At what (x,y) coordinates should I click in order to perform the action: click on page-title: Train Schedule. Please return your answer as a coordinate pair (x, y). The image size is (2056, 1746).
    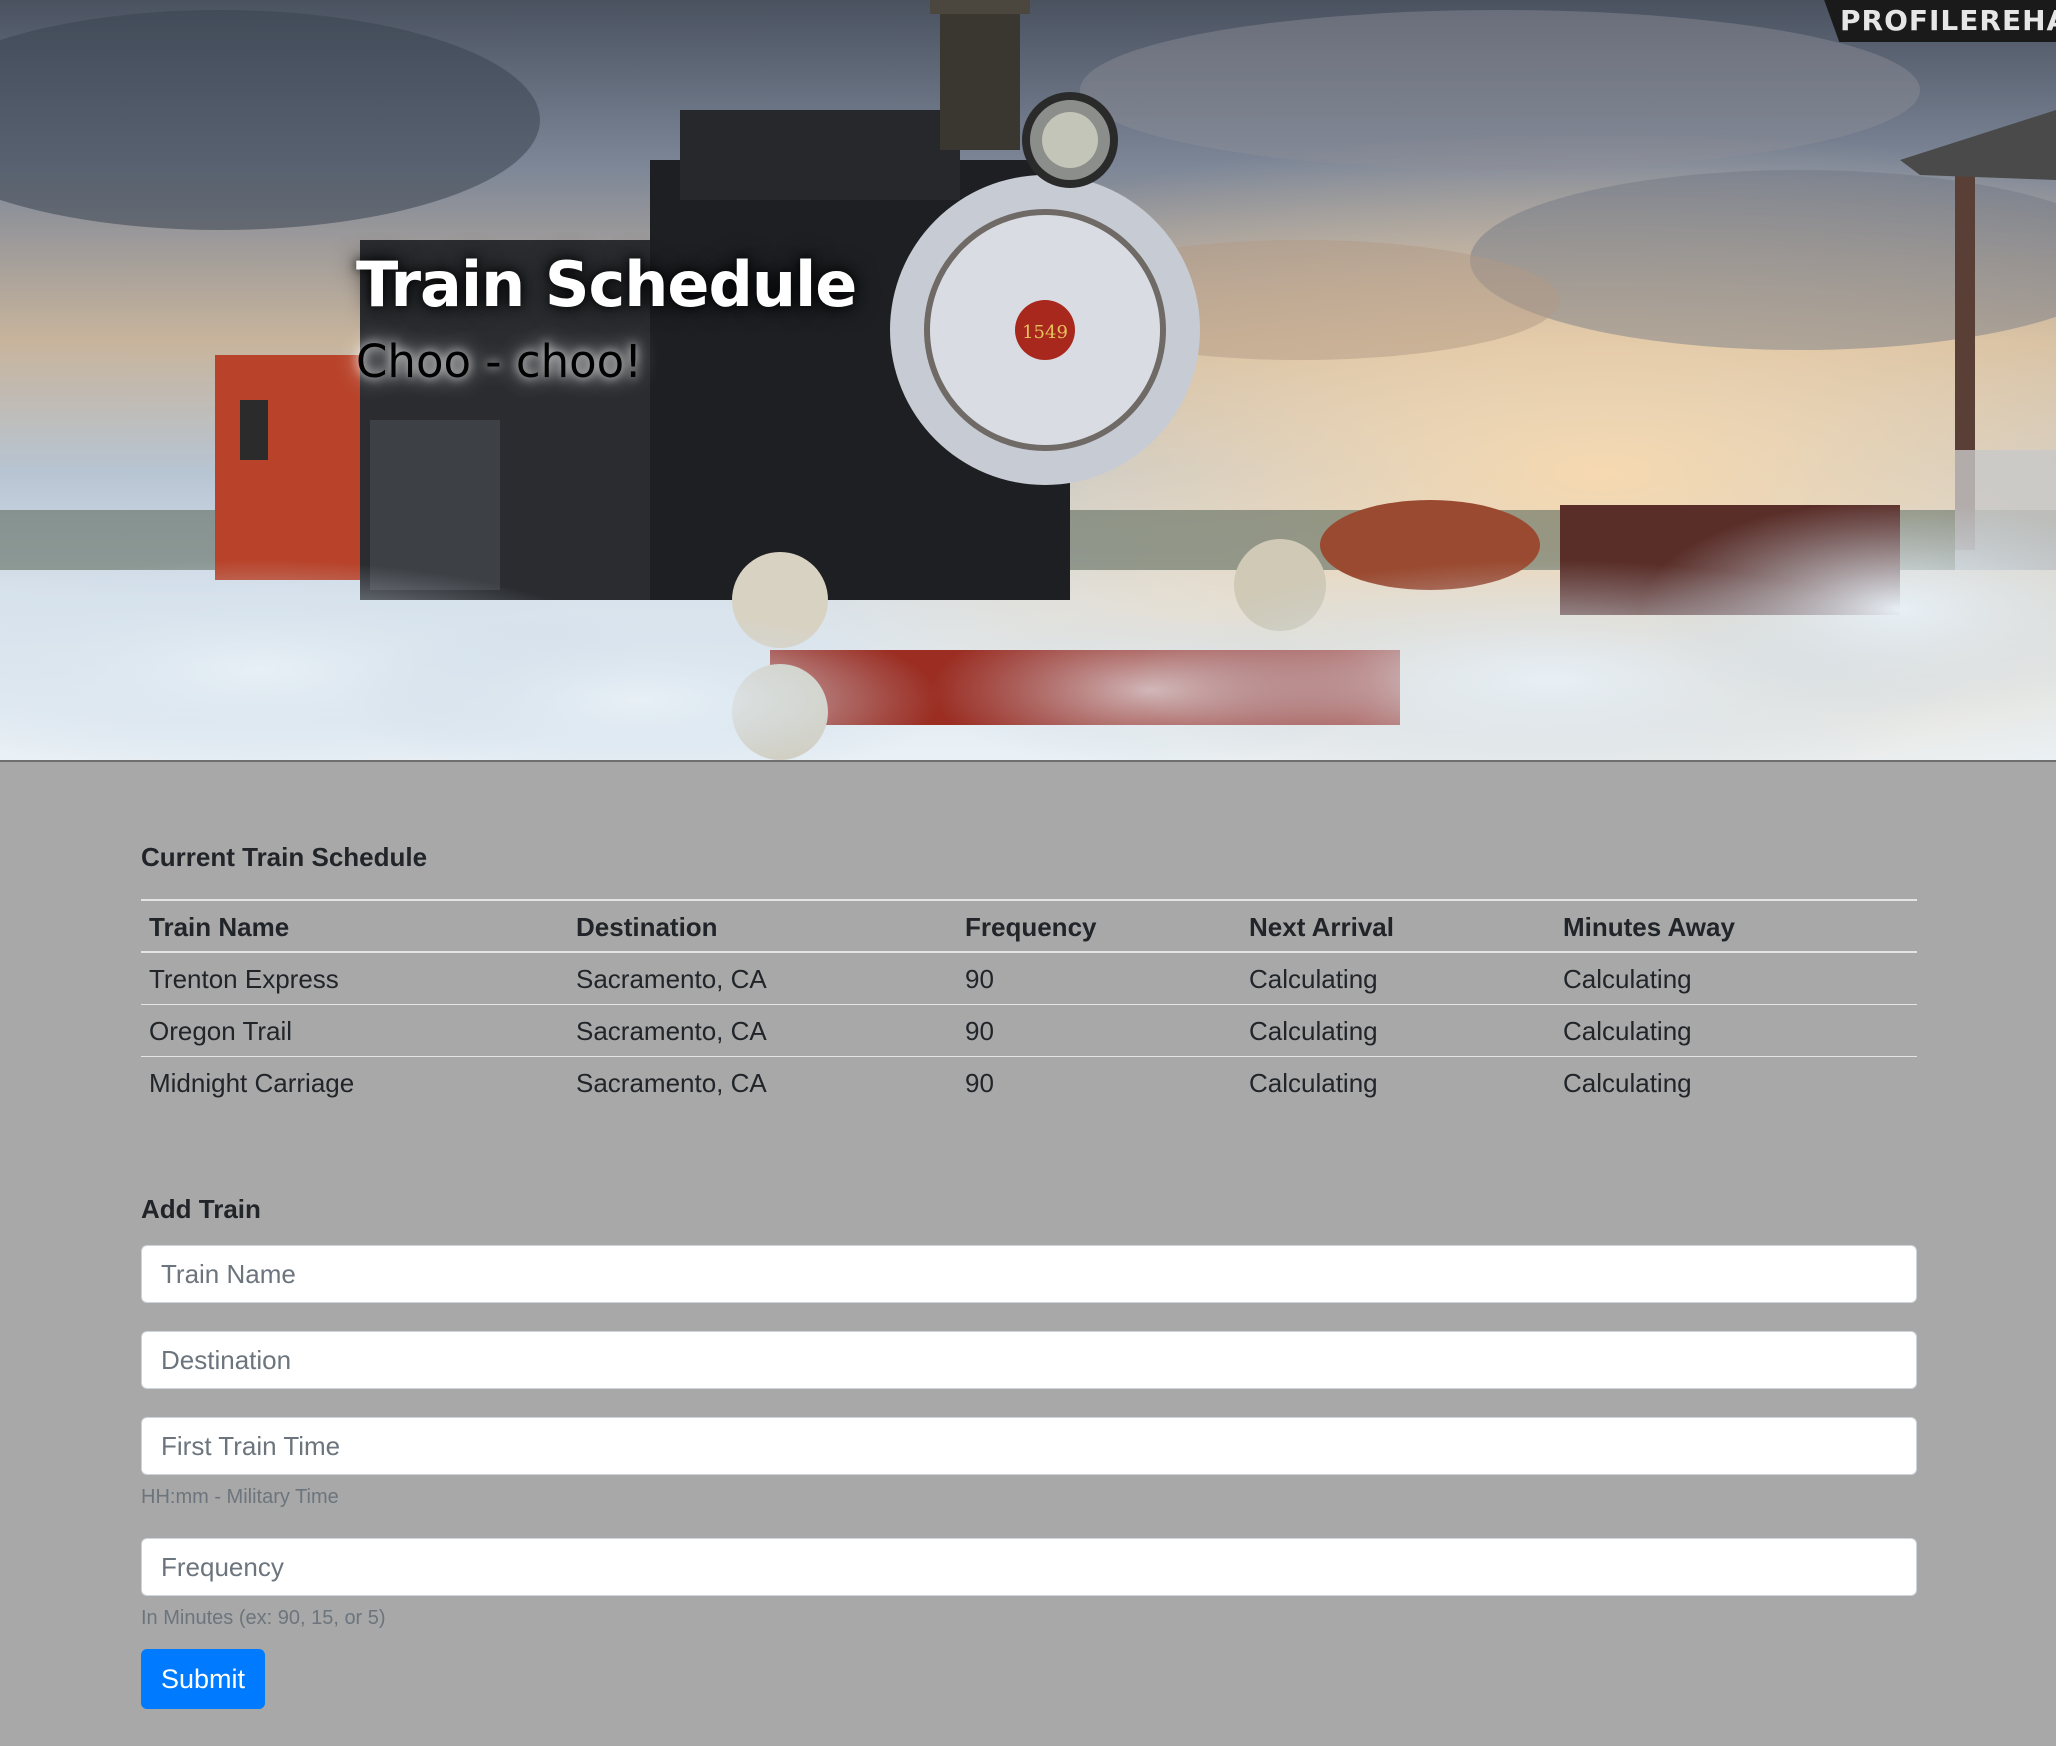
    Looking at the image, I should click on (606, 284).